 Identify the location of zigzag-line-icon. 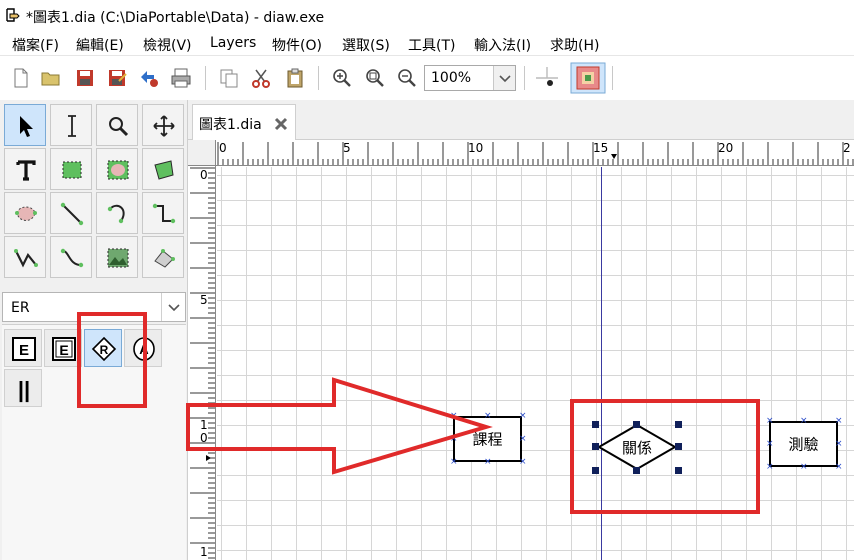
(164, 213).